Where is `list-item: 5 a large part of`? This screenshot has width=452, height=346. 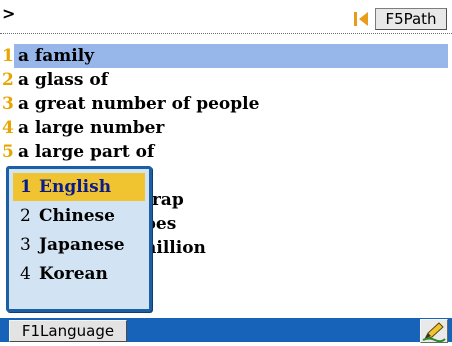 list-item: 5 a large part of is located at coordinates (226, 152).